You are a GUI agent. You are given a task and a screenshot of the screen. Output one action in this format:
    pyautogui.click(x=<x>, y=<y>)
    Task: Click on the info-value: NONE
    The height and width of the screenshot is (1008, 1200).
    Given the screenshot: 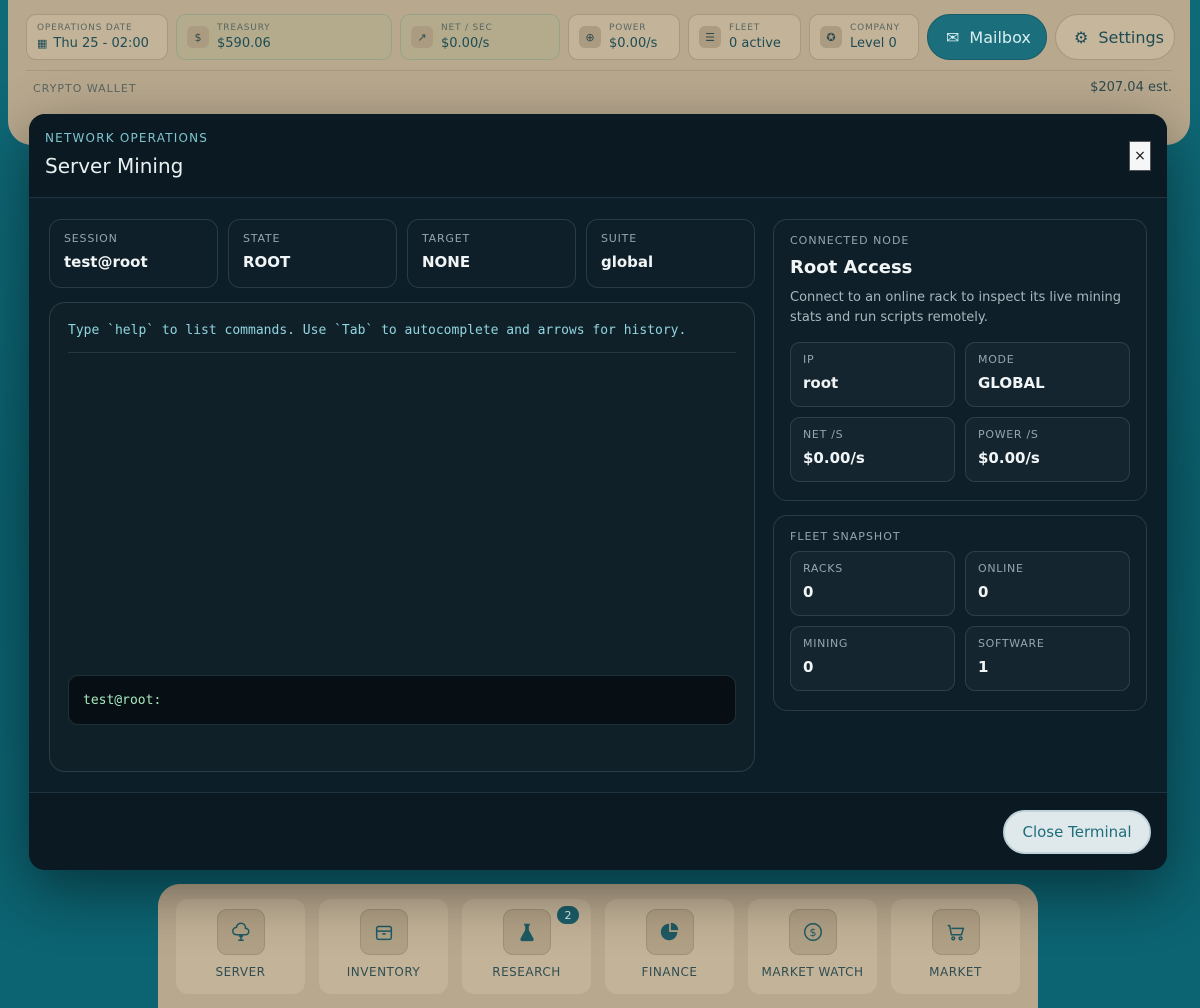 What is the action you would take?
    pyautogui.click(x=446, y=262)
    